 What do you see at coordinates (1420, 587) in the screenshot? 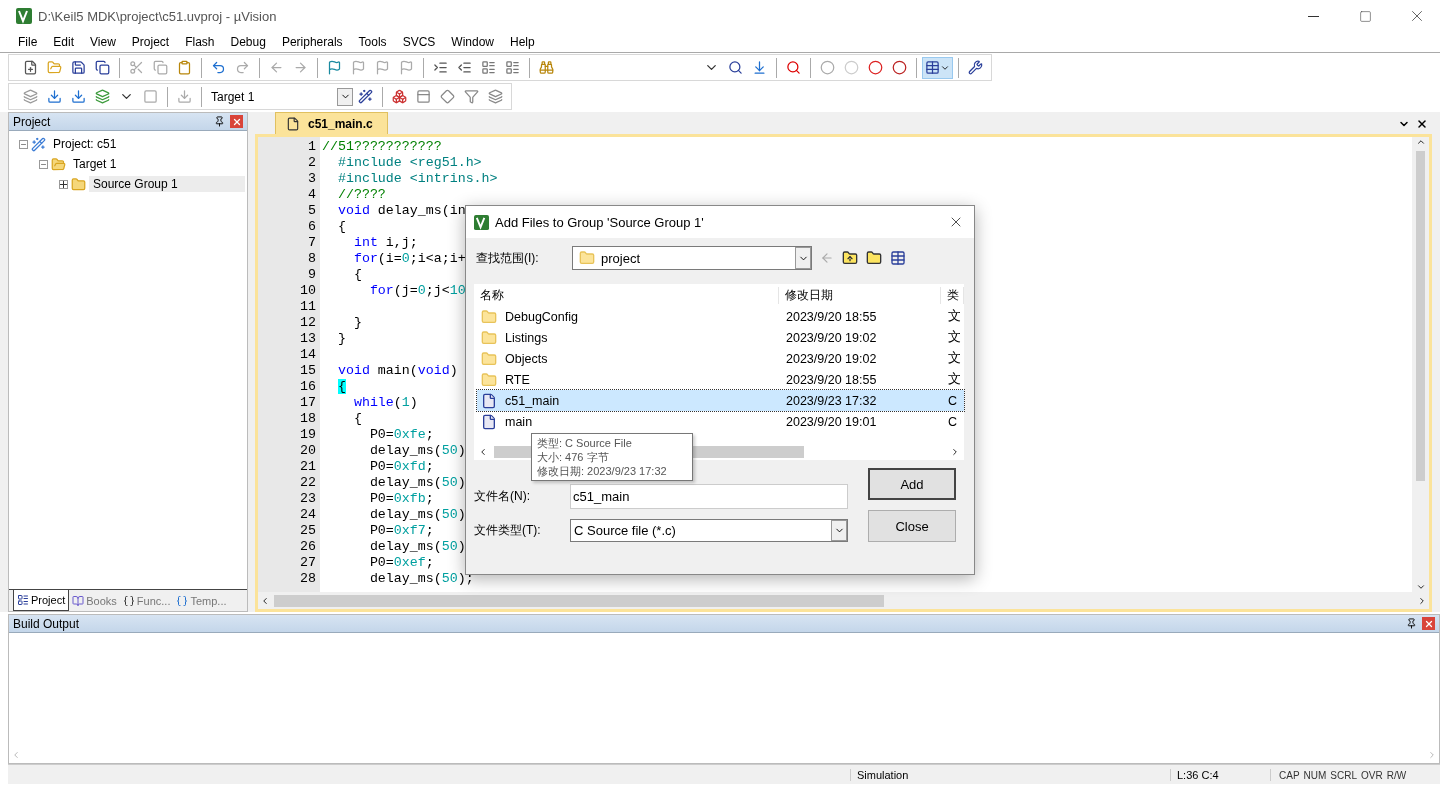
I see `scroll-down-icon` at bounding box center [1420, 587].